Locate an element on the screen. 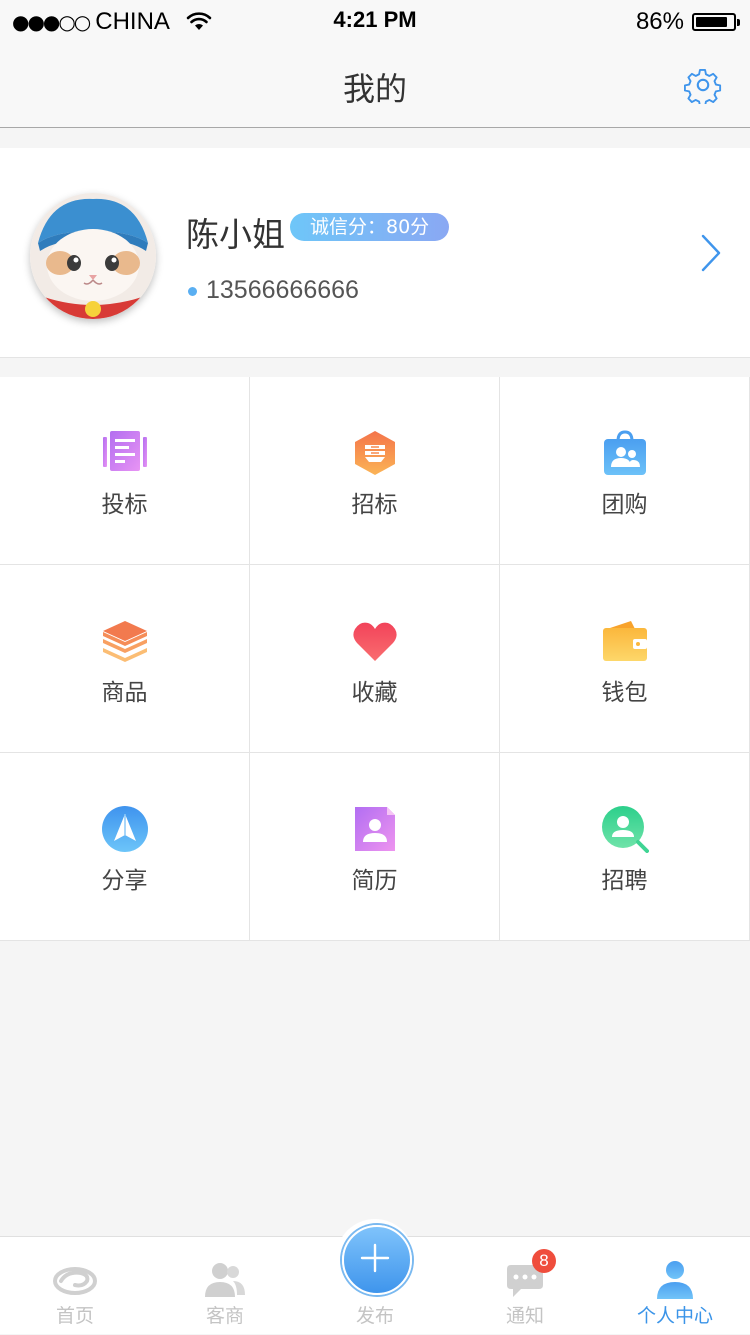  grid-item-label: 投标 is located at coordinates (124, 505).